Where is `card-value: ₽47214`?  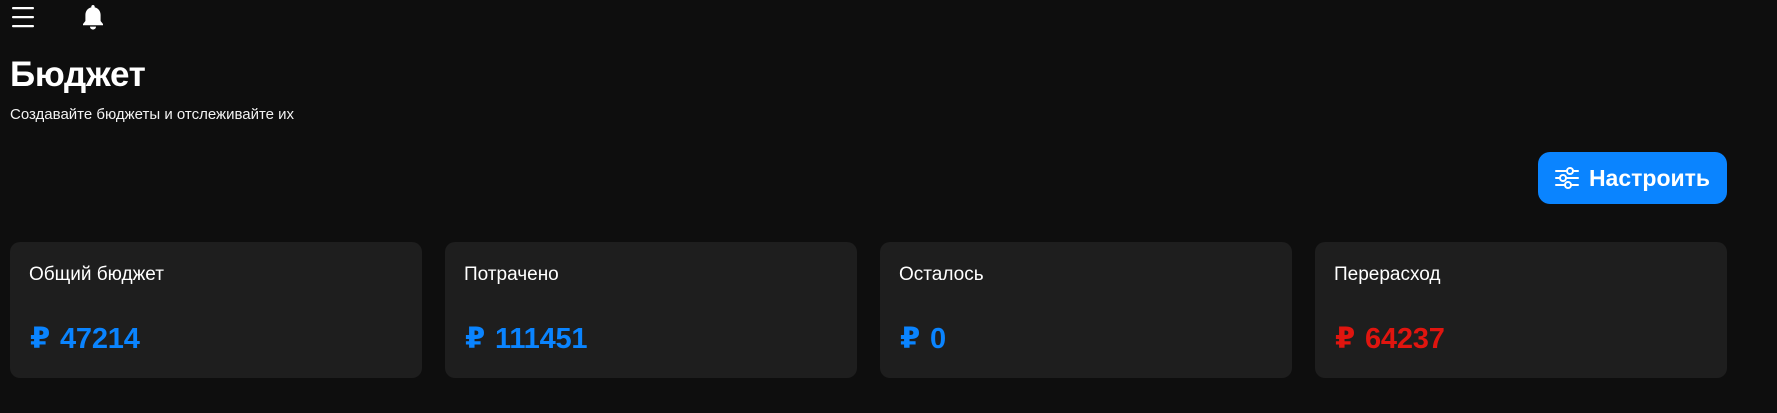 card-value: ₽47214 is located at coordinates (85, 339).